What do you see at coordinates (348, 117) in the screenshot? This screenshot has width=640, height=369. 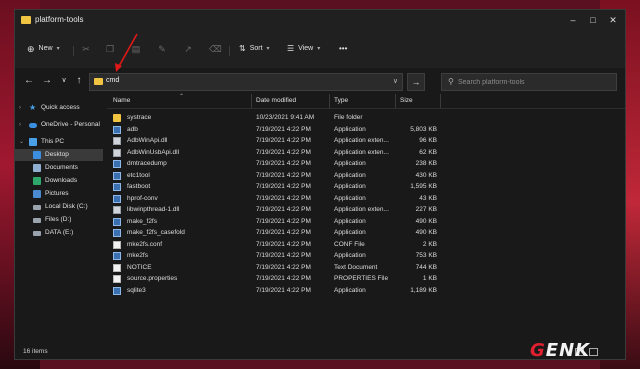 I see `file-type: File folder` at bounding box center [348, 117].